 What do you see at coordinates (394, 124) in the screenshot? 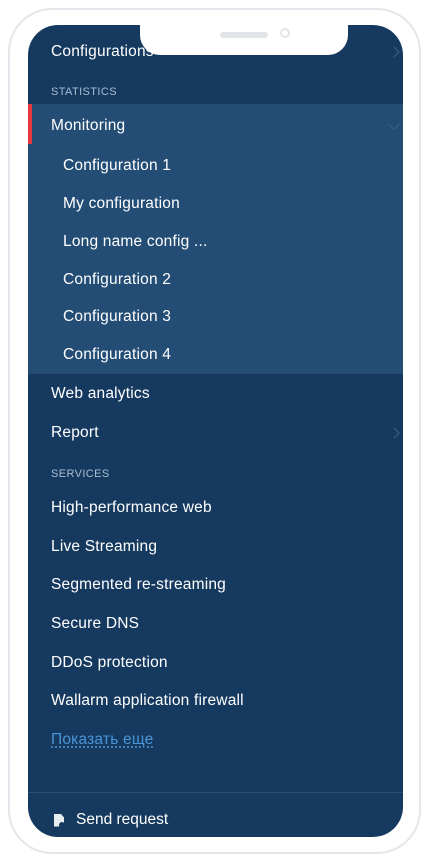
I see `chevron-down-icon` at bounding box center [394, 124].